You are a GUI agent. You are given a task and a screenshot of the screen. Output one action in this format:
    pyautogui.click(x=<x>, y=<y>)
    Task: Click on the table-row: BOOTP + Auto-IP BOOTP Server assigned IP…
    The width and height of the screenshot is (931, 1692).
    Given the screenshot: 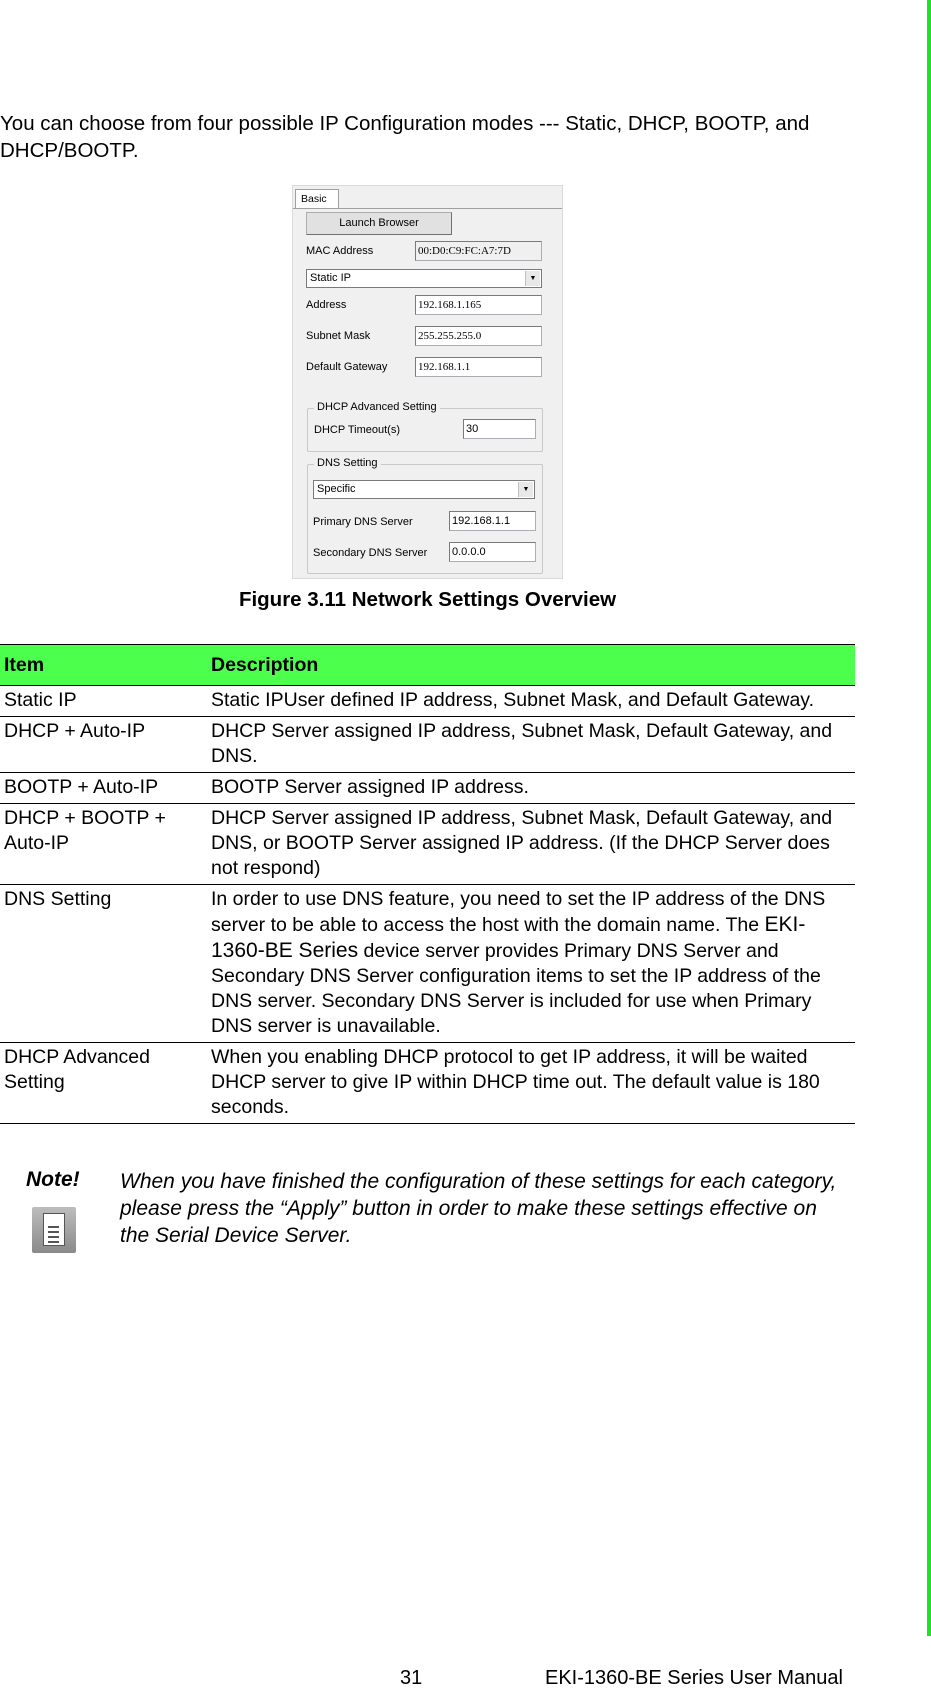 What is the action you would take?
    pyautogui.click(x=427, y=788)
    